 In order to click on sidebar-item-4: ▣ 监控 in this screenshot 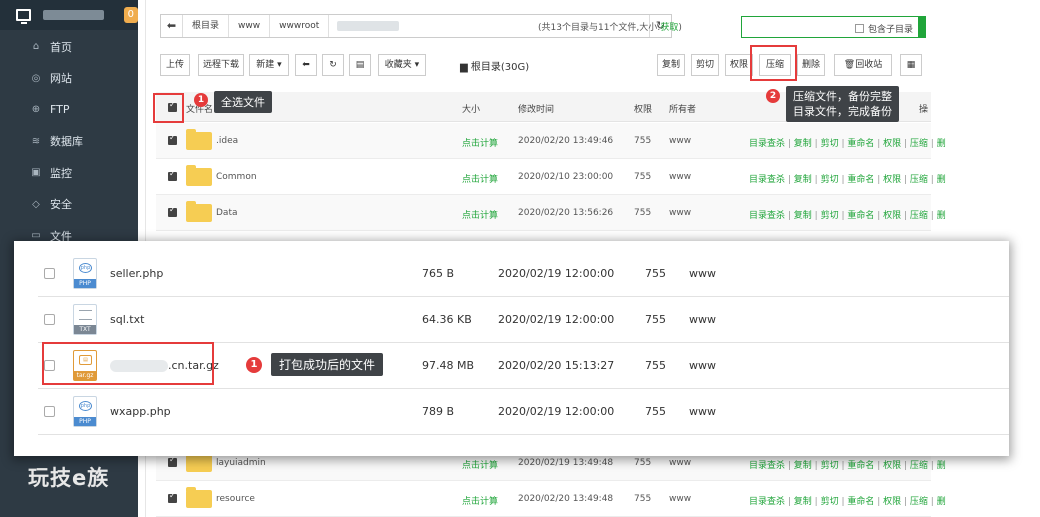, I will do `click(69, 173)`.